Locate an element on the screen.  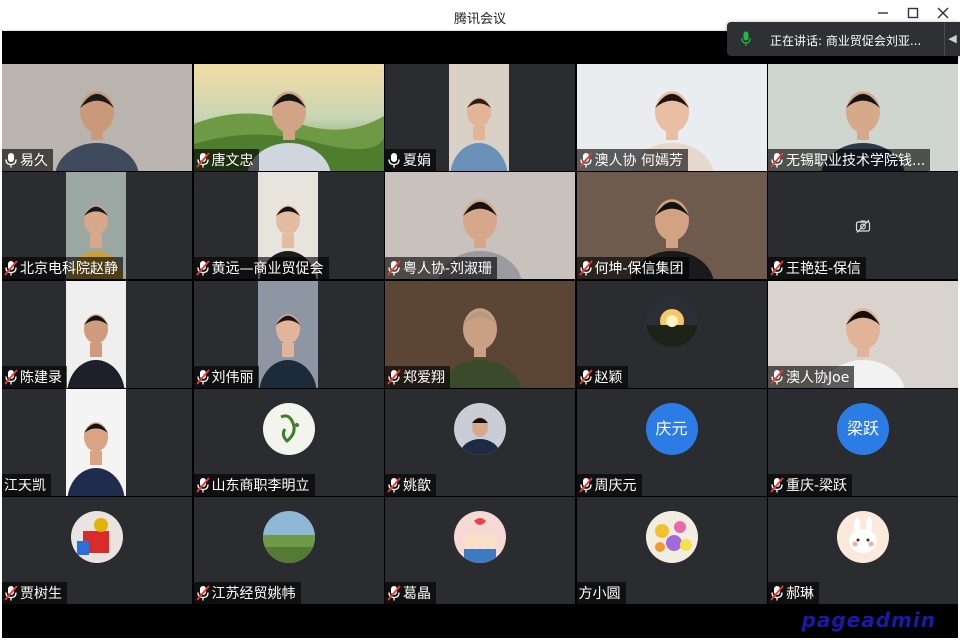
participant-name-bar: 山东商职李明立 is located at coordinates (254, 484).